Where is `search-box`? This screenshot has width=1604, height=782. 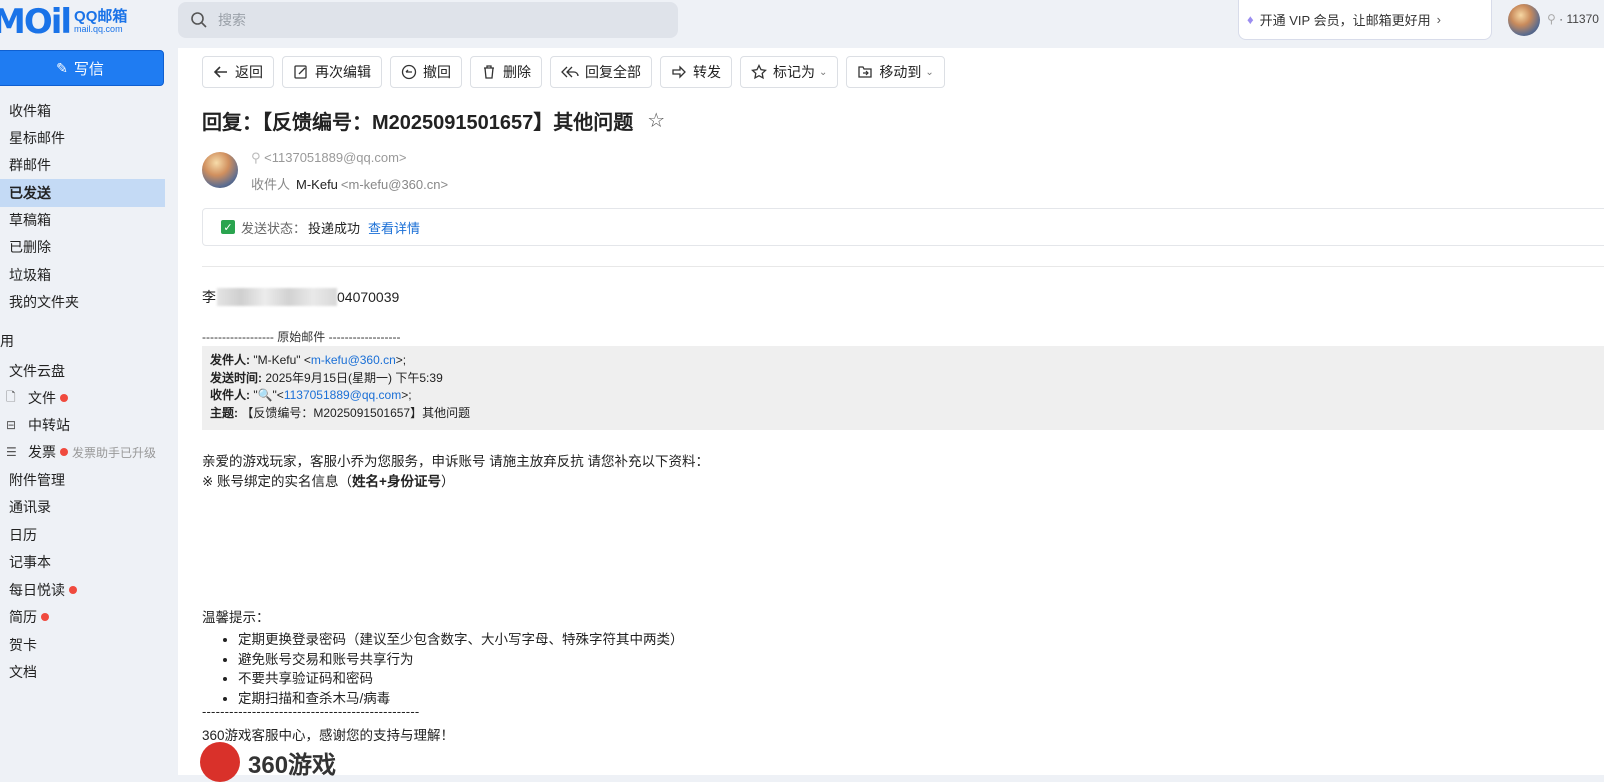
search-box is located at coordinates (428, 20).